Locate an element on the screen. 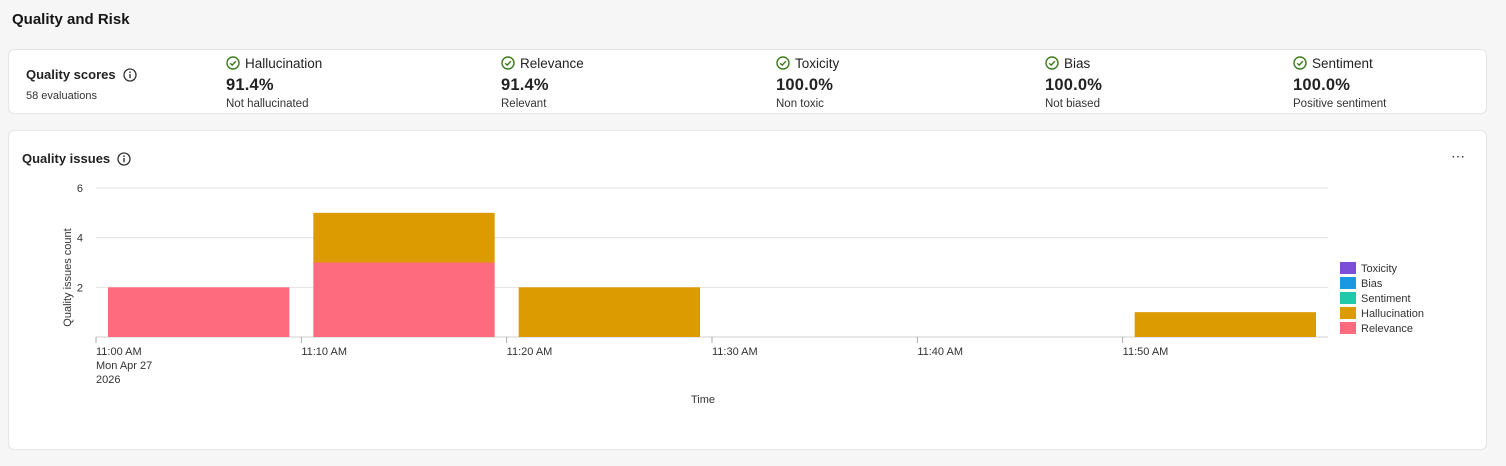 The image size is (1506, 466). metric-toxicity: Toxicity 100.0% Non toxic is located at coordinates (808, 82).